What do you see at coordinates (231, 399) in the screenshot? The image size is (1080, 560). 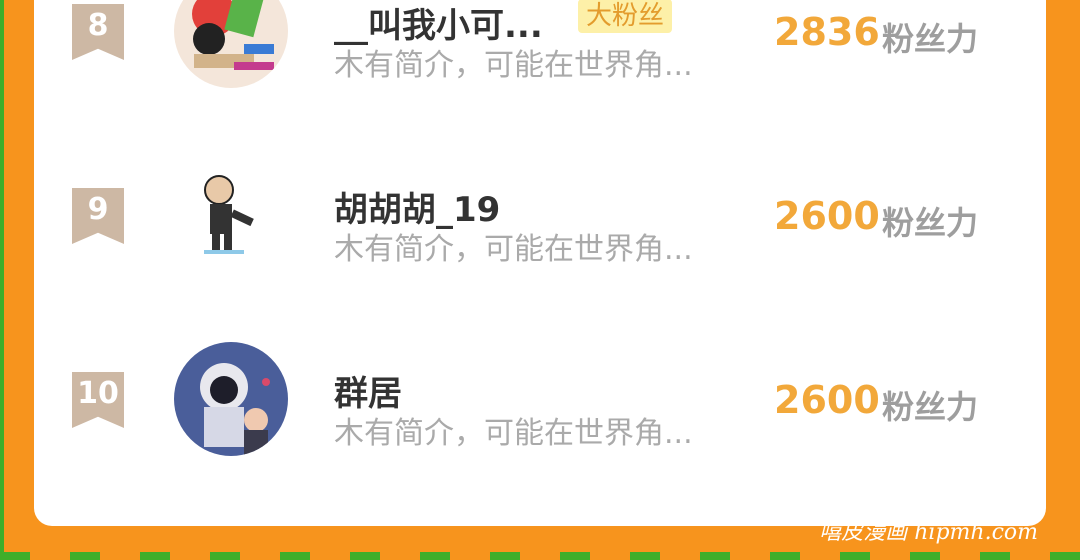 I see `anime-figures-avatar-icon` at bounding box center [231, 399].